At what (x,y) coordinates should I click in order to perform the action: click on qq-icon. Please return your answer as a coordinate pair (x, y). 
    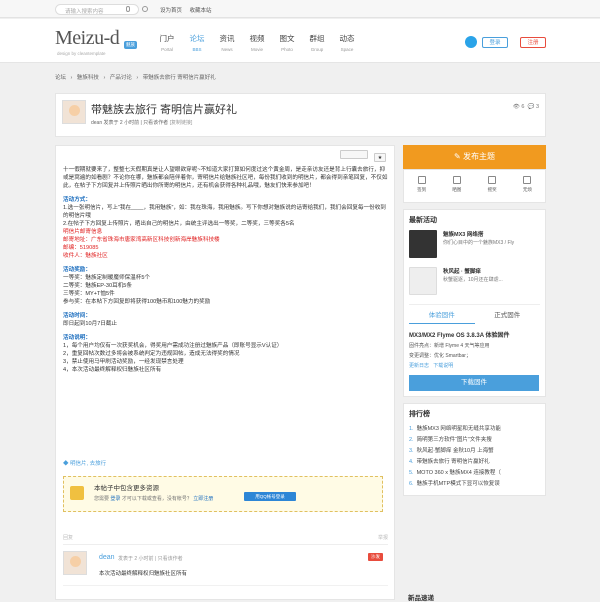
    Looking at the image, I should click on (471, 42).